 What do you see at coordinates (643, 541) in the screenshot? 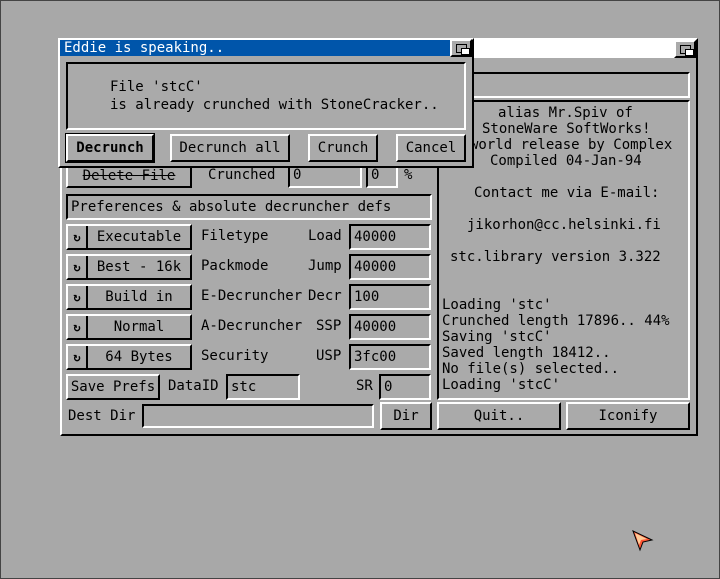
I see `mouse-pointer-icon` at bounding box center [643, 541].